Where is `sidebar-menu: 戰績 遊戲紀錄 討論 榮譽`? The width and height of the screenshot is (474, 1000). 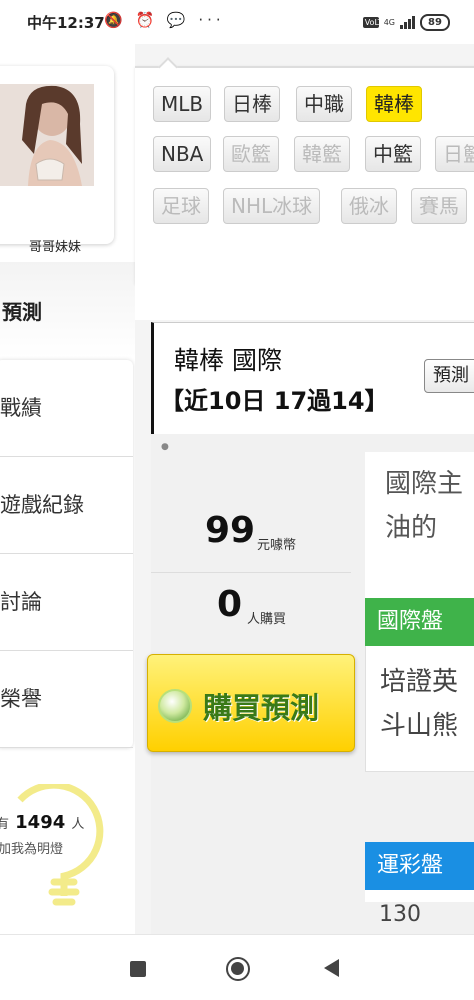
sidebar-menu: 戰績 遊戲紀錄 討論 榮譽 is located at coordinates (66, 554).